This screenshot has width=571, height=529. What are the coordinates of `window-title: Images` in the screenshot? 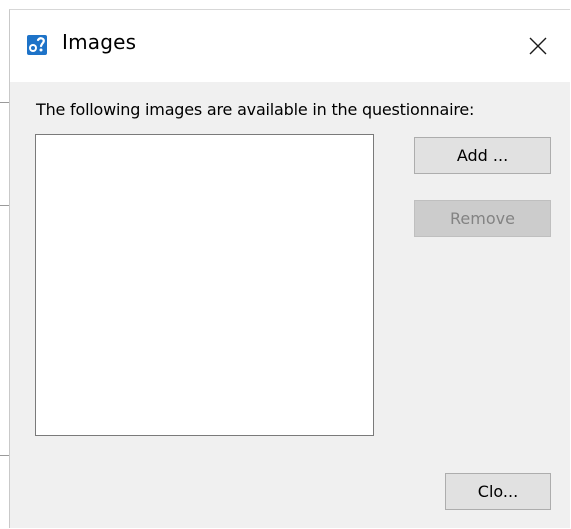 It's located at (99, 42).